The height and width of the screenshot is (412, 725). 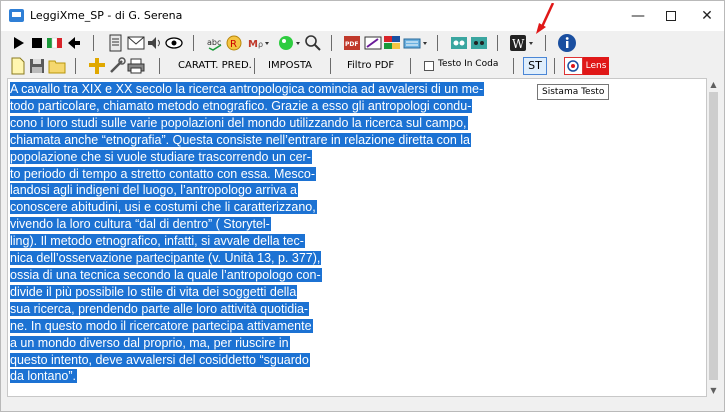 I want to click on testo-in-coda-label: Testo In Coda, so click(x=468, y=64).